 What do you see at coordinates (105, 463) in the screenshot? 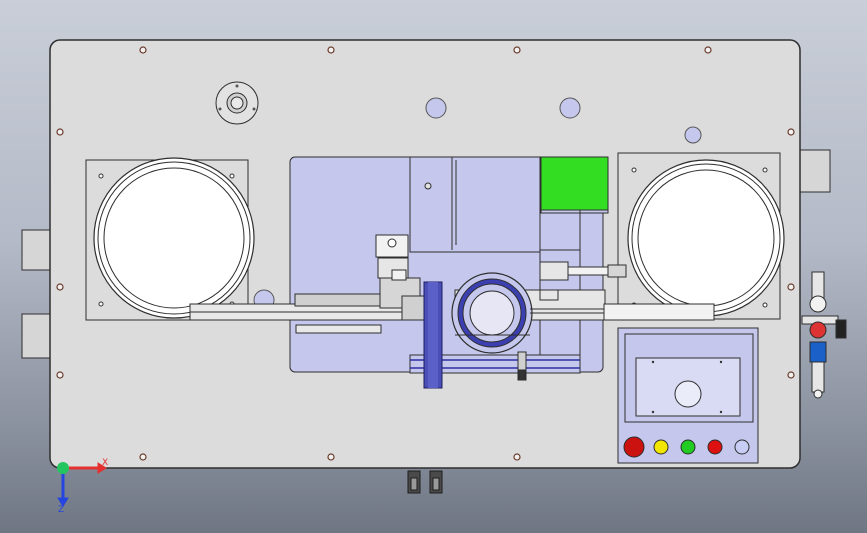
I see `x-axis-label: X` at bounding box center [105, 463].